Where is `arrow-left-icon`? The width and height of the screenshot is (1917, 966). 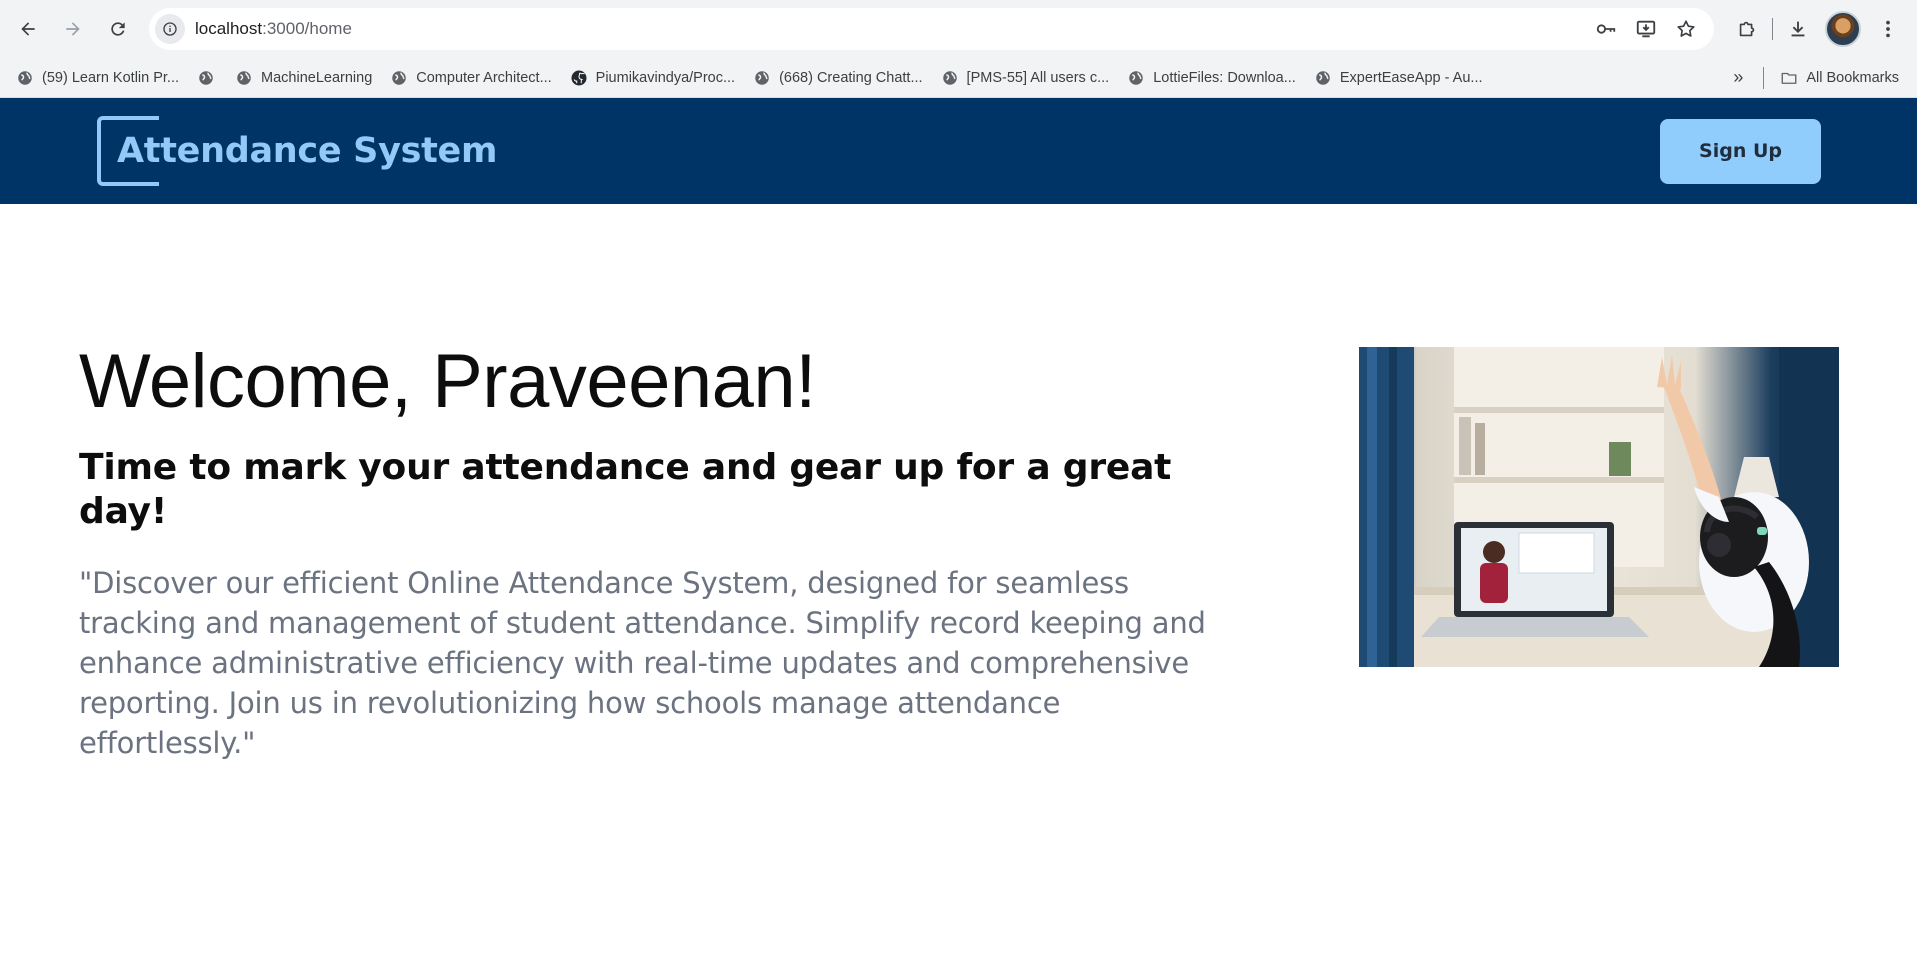 arrow-left-icon is located at coordinates (28, 29).